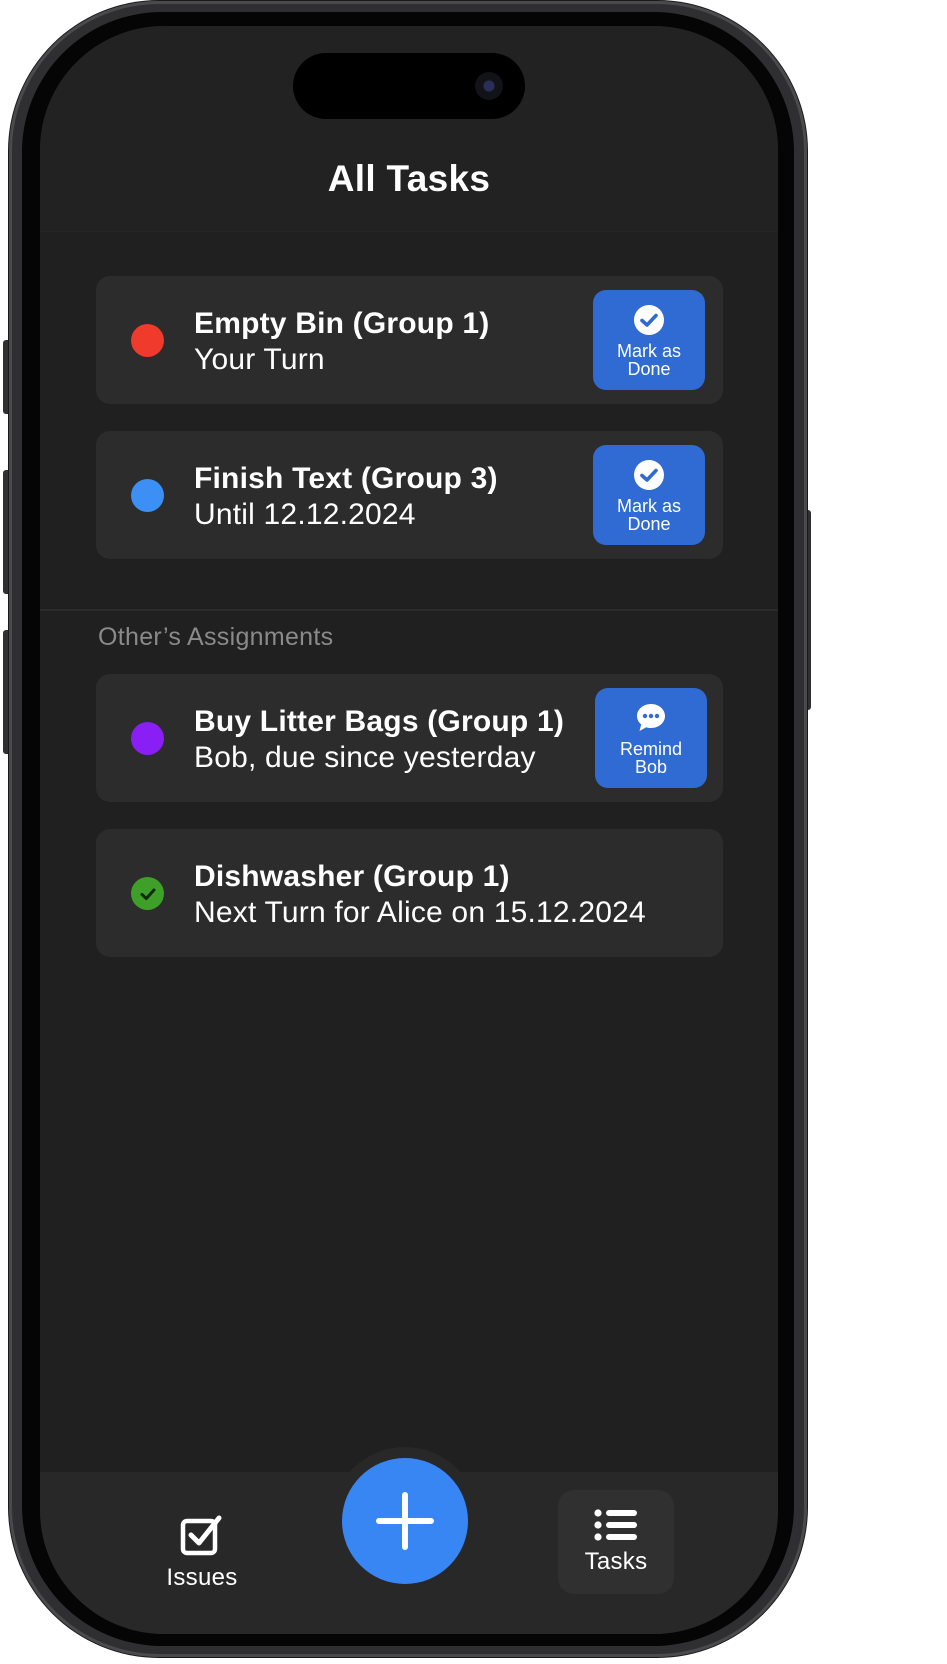 The width and height of the screenshot is (947, 1664). I want to click on add-task-button, so click(405, 1521).